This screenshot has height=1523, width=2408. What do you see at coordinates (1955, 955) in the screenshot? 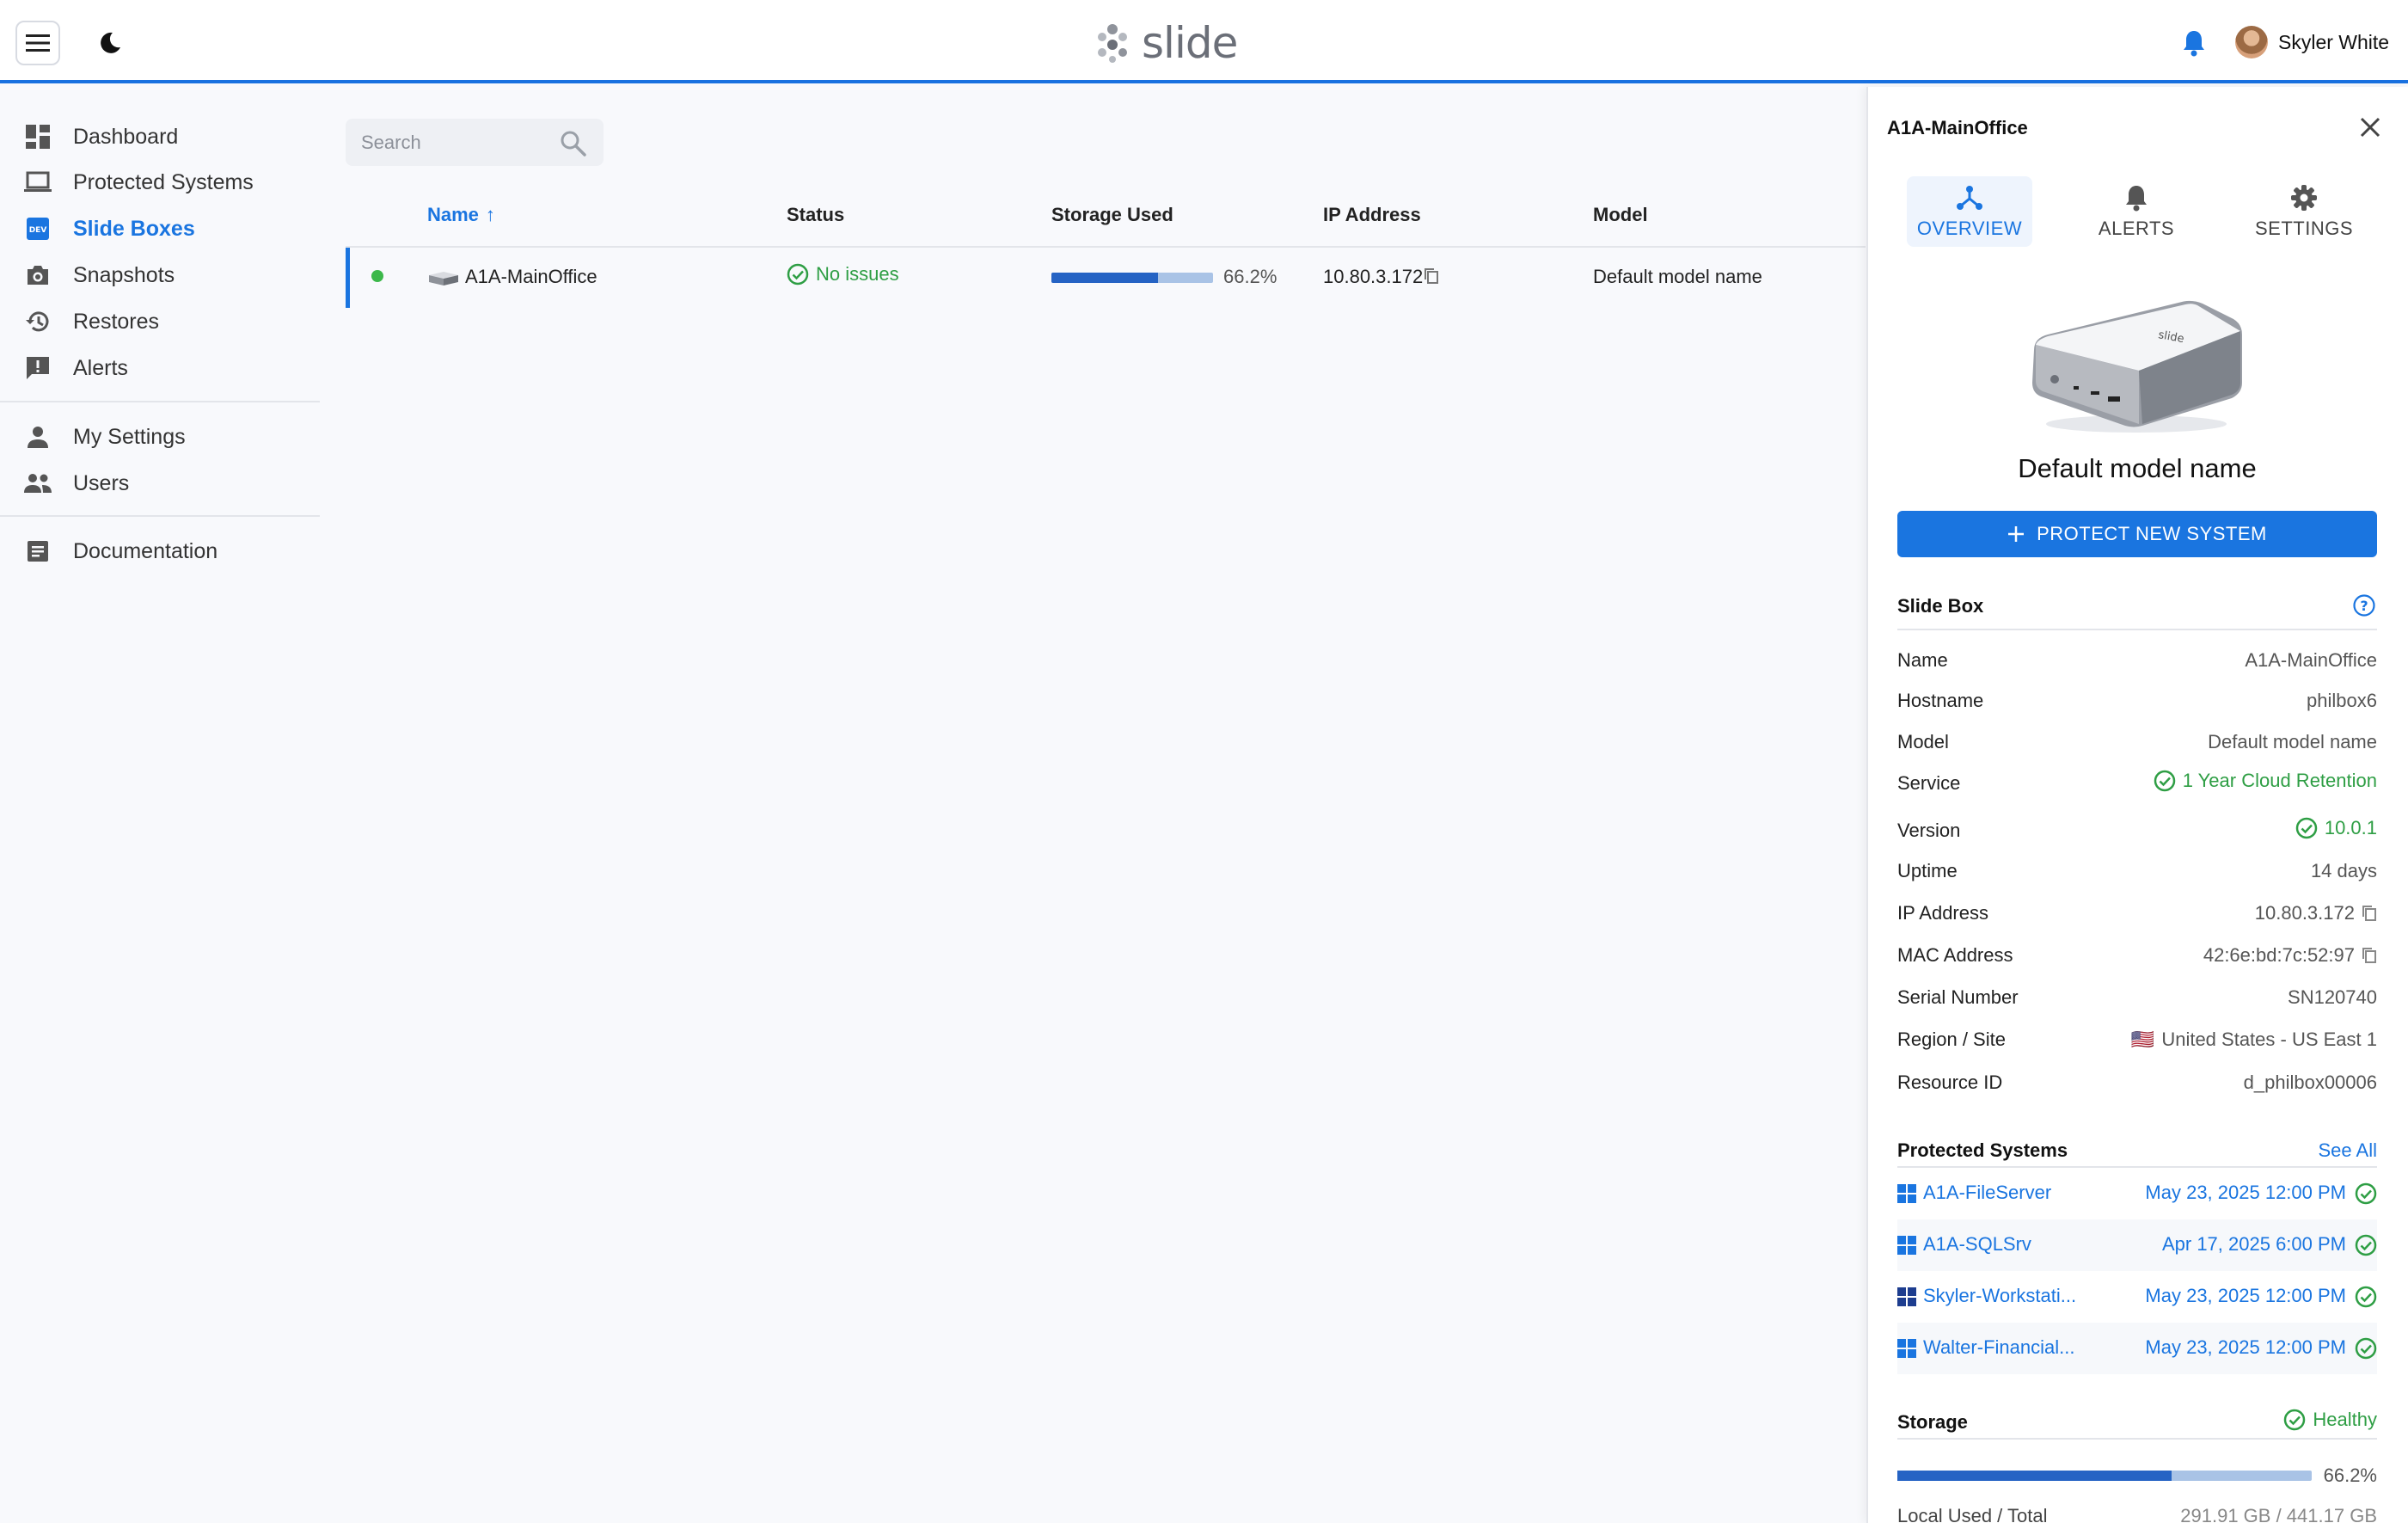
I see `field-label-mac: MAC Address` at bounding box center [1955, 955].